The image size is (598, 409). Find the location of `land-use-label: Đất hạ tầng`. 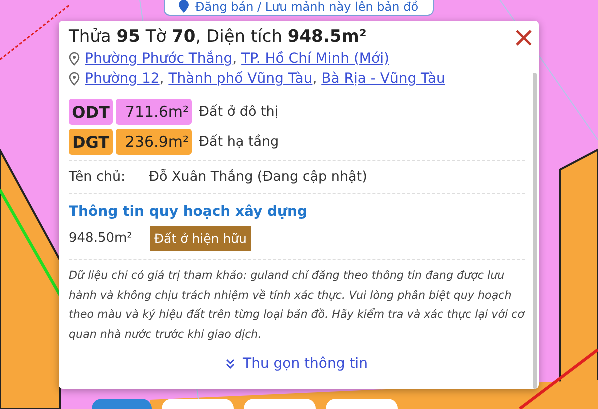

land-use-label: Đất hạ tầng is located at coordinates (239, 142).